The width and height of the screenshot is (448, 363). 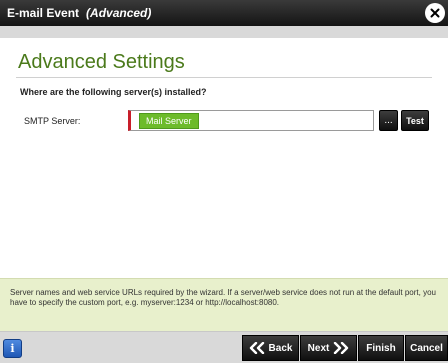 I want to click on smtp-server-label: SMTP Server:, so click(x=52, y=121).